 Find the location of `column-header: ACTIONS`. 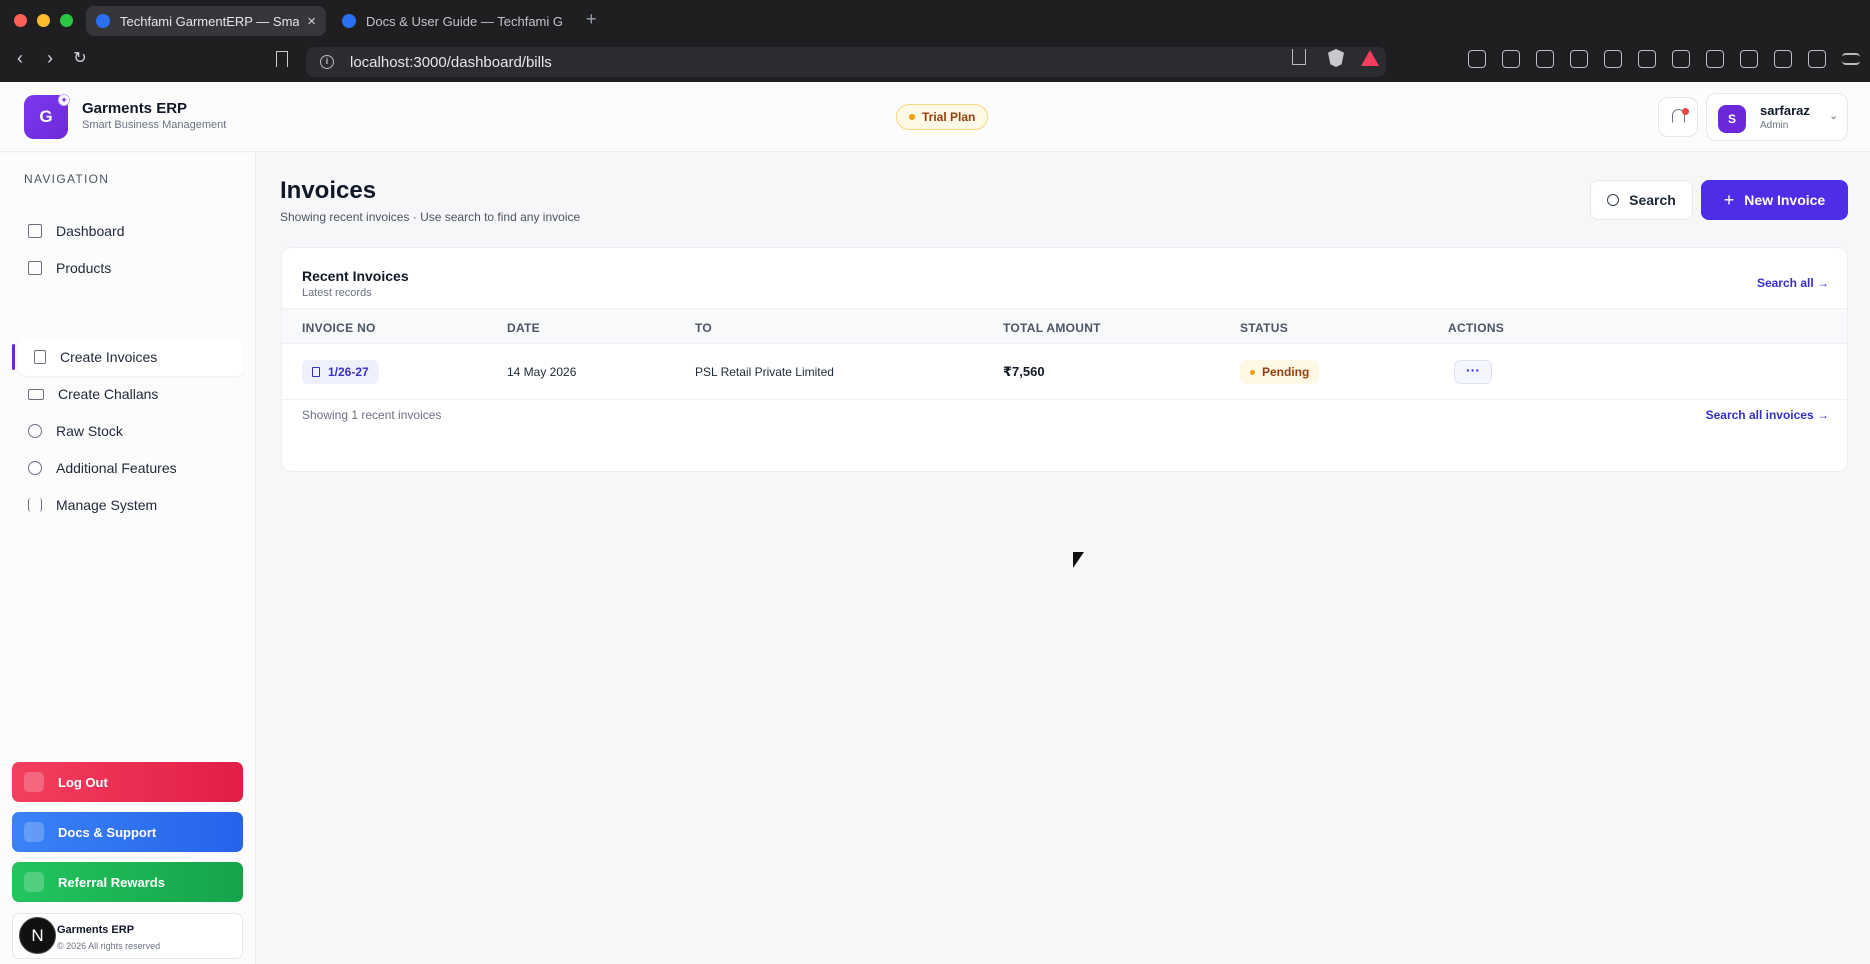

column-header: ACTIONS is located at coordinates (1476, 328).